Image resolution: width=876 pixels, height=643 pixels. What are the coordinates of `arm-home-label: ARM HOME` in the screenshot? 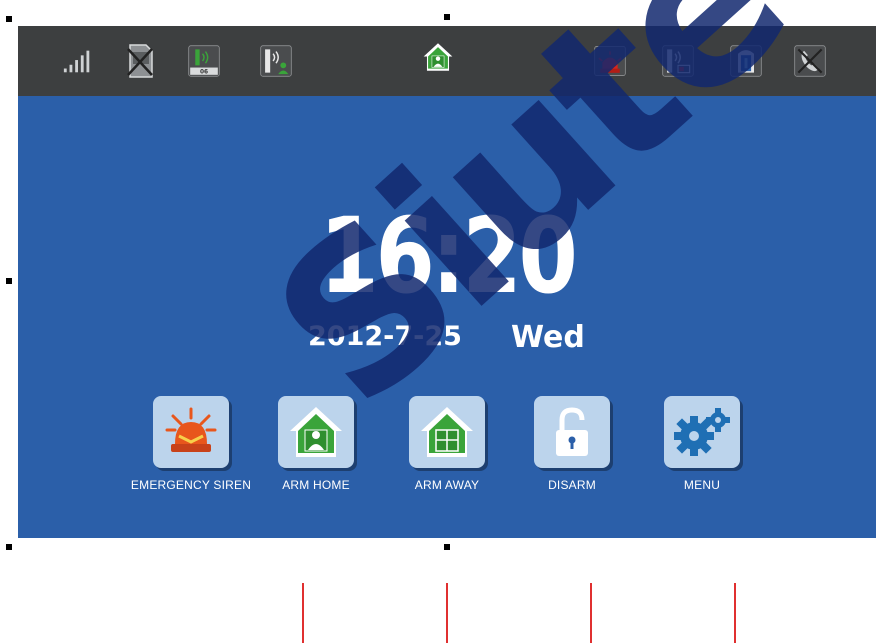 It's located at (316, 485).